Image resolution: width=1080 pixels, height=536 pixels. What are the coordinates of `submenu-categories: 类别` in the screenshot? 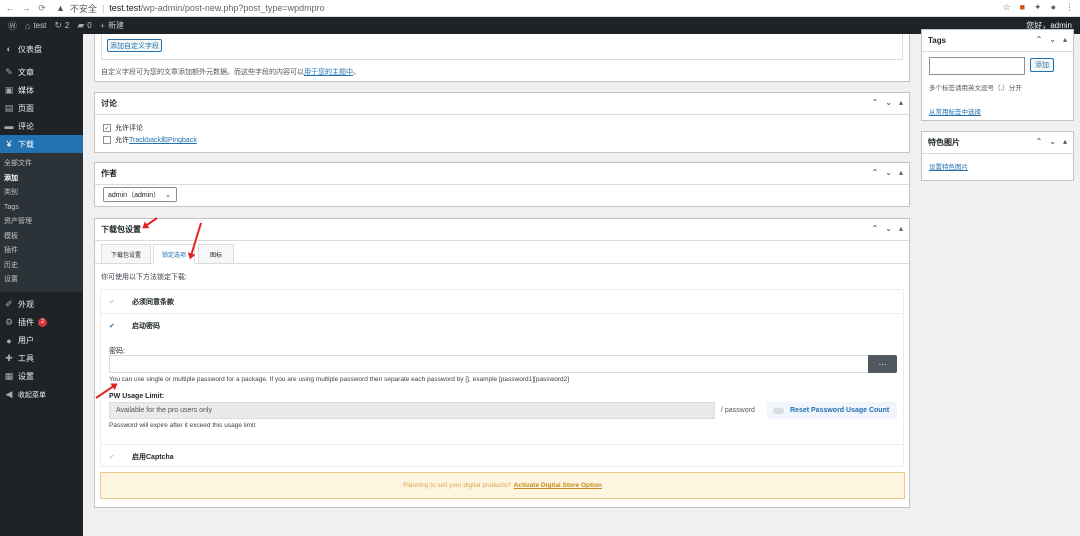 It's located at (41, 193).